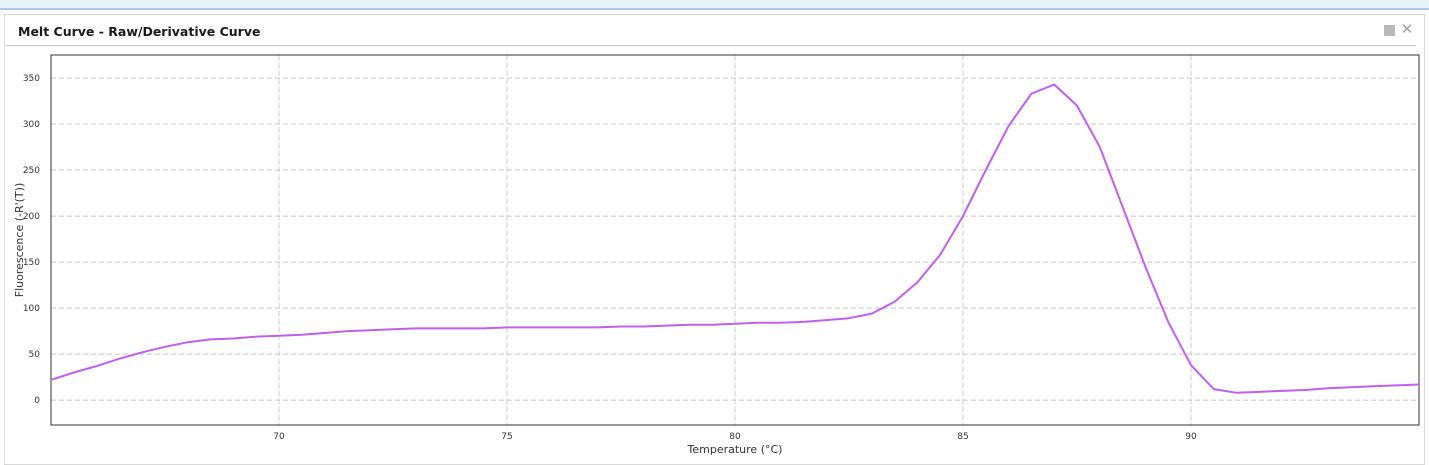 Image resolution: width=1429 pixels, height=465 pixels. I want to click on x-tick-label: 80, so click(735, 437).